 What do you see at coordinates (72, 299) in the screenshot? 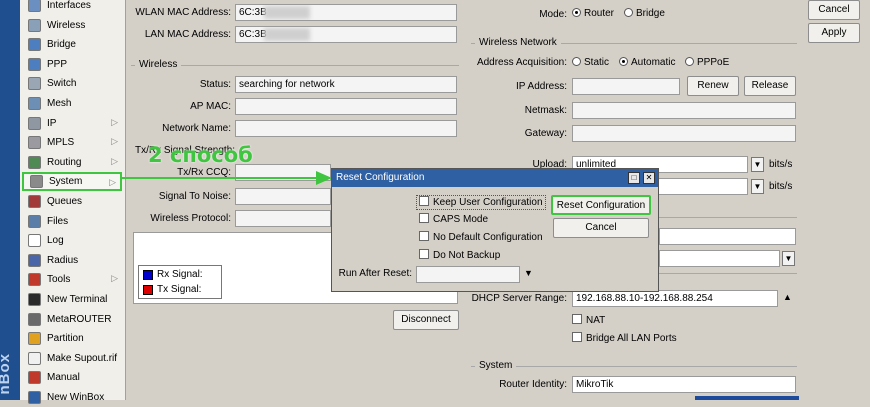
I see `sidebar-item-new-terminal: New Terminal` at bounding box center [72, 299].